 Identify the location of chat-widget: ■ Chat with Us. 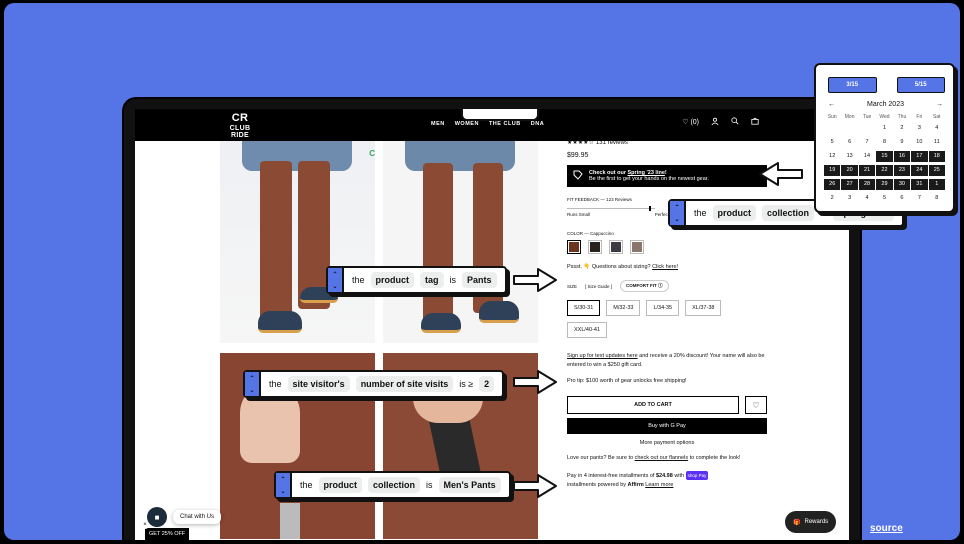
(184, 517).